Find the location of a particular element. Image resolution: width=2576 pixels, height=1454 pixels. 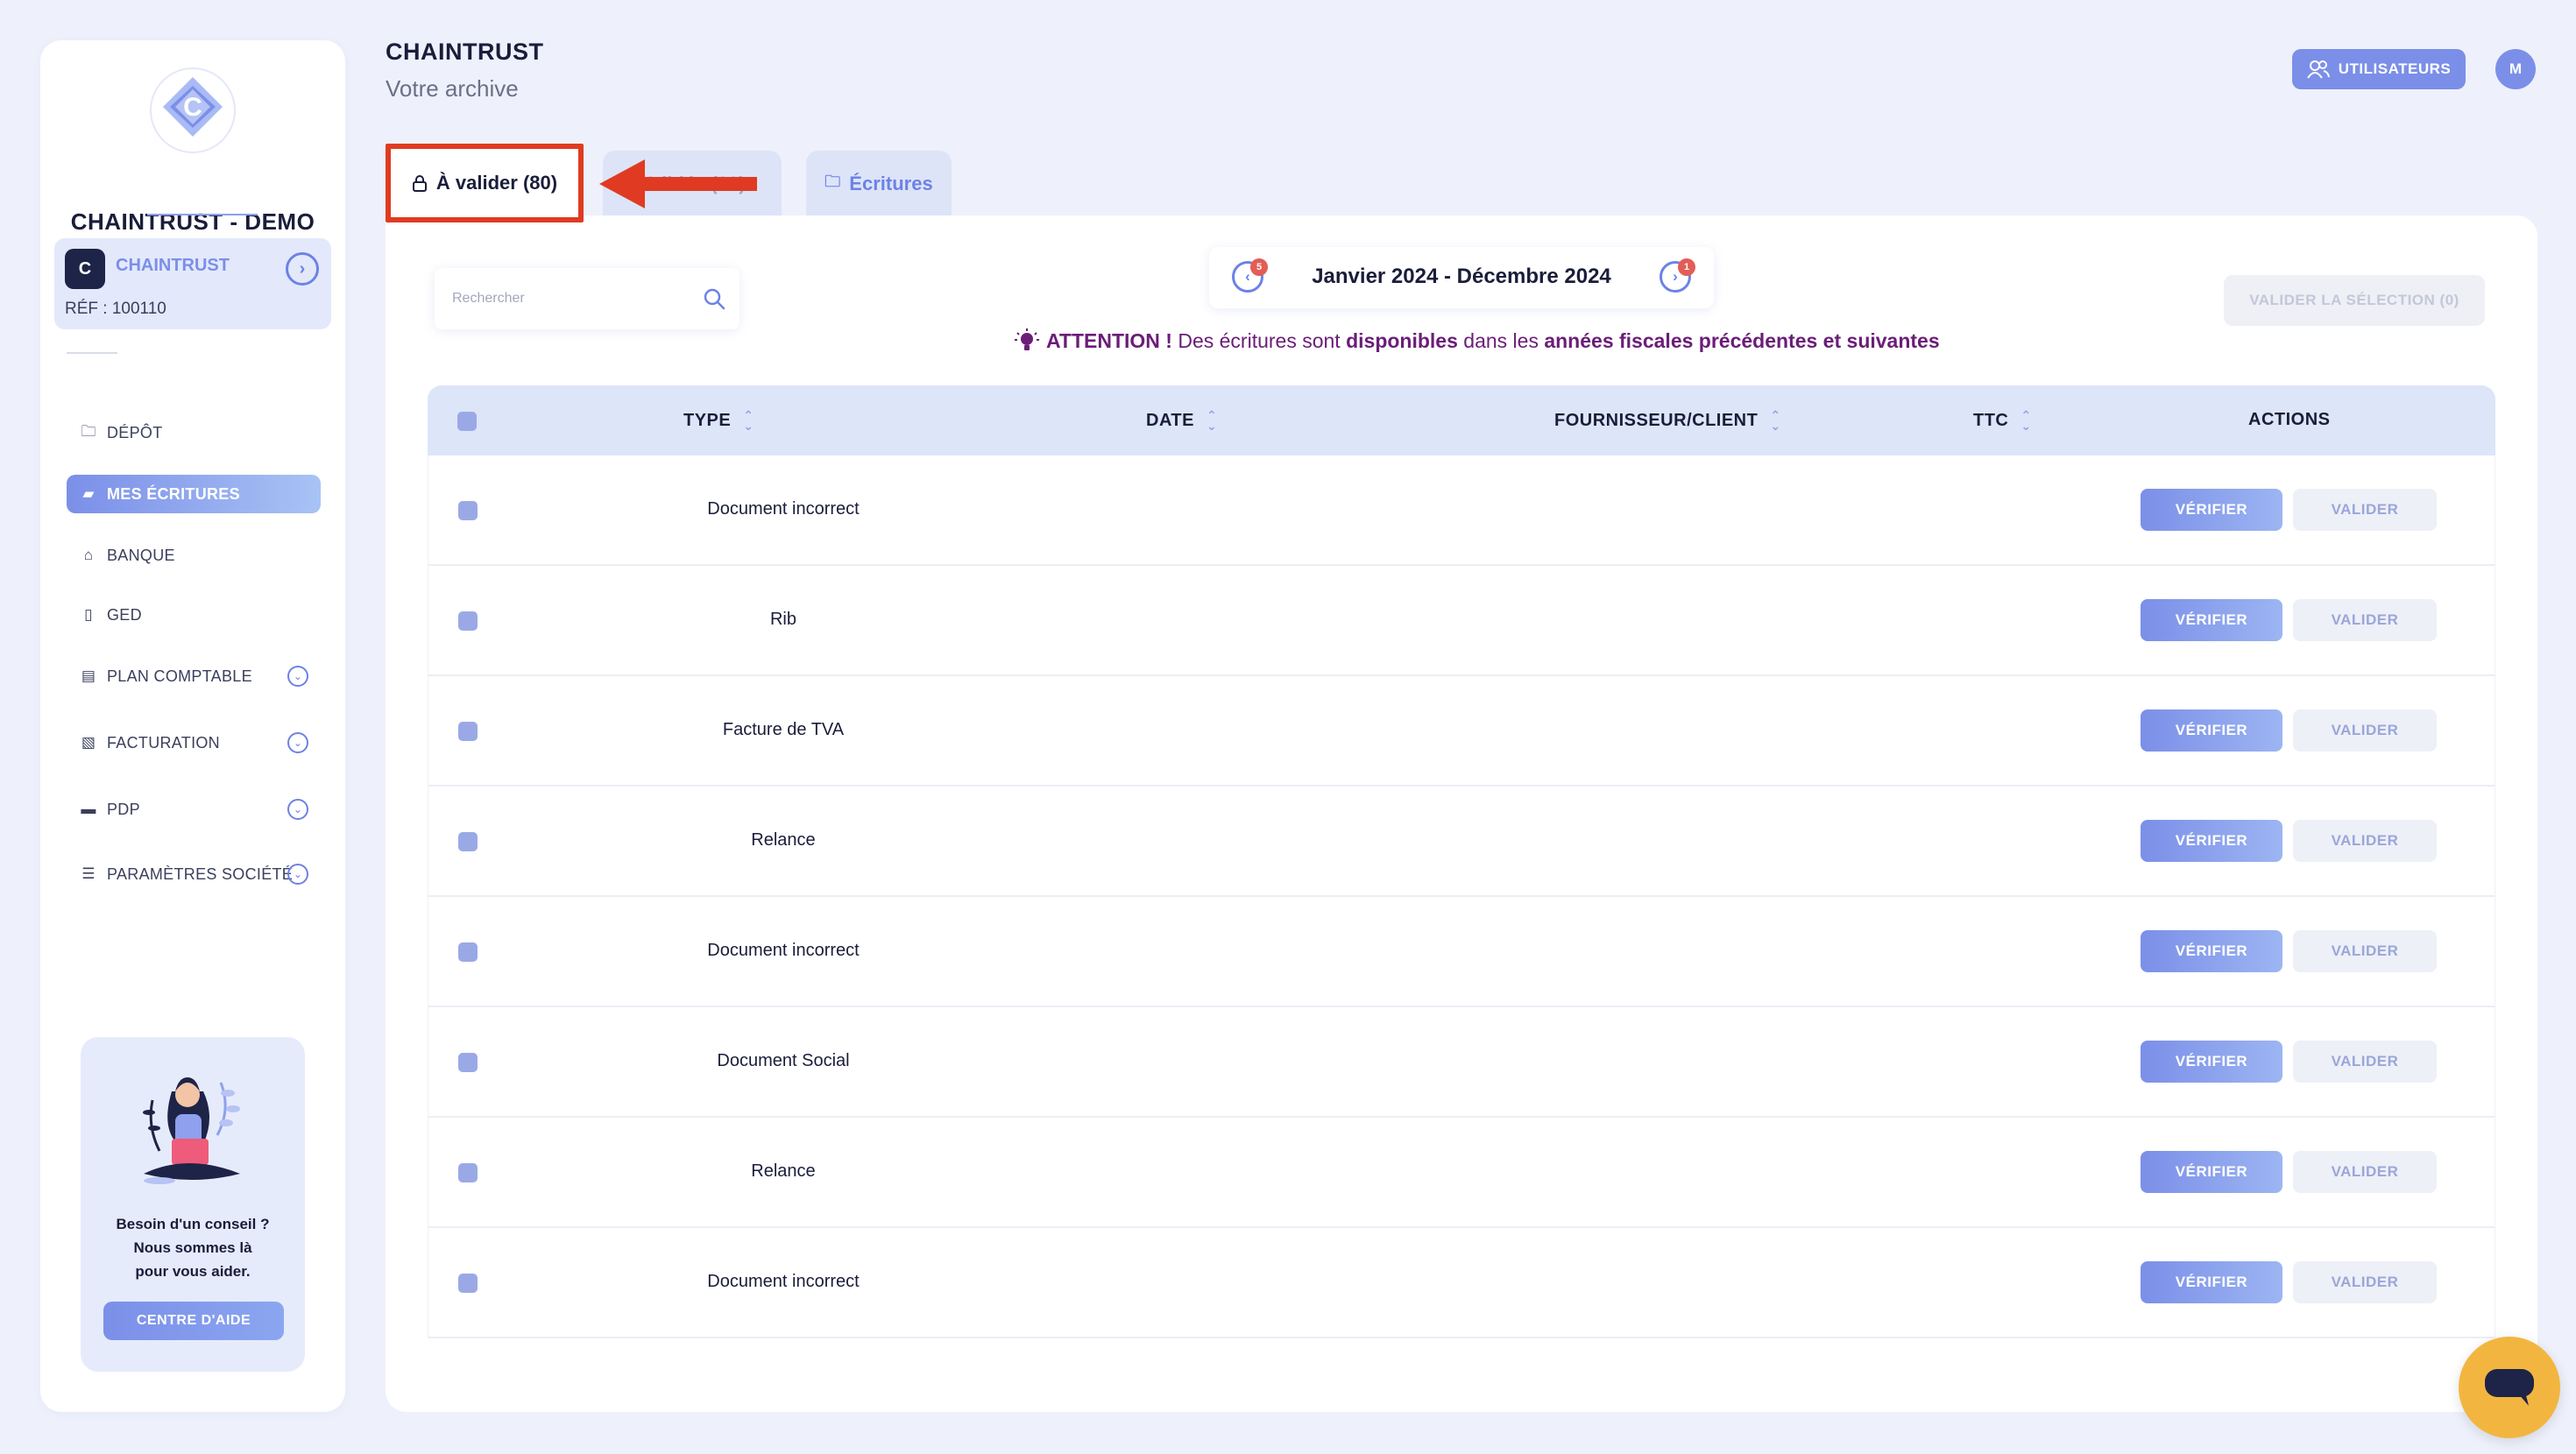

row-type: Rib is located at coordinates (782, 619).